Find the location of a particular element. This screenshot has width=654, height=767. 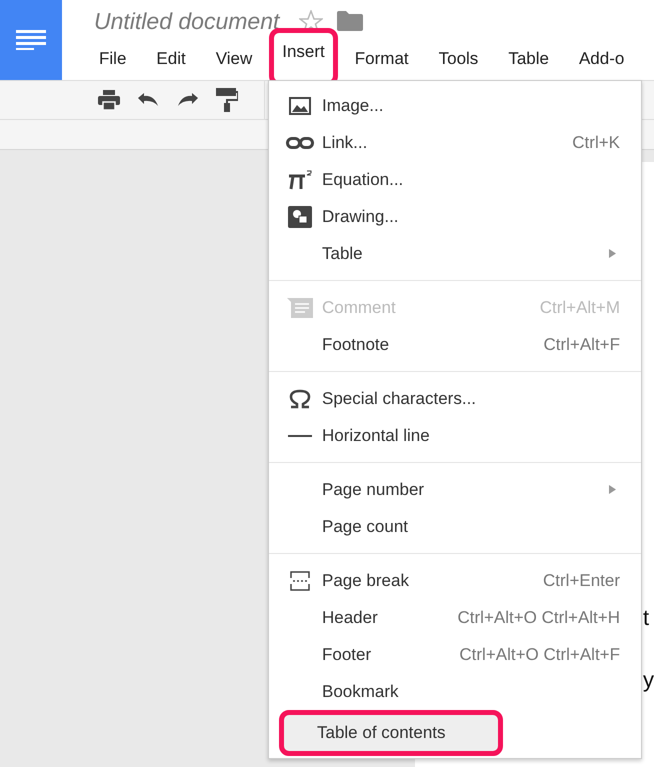

document-text: y is located at coordinates (648, 680).